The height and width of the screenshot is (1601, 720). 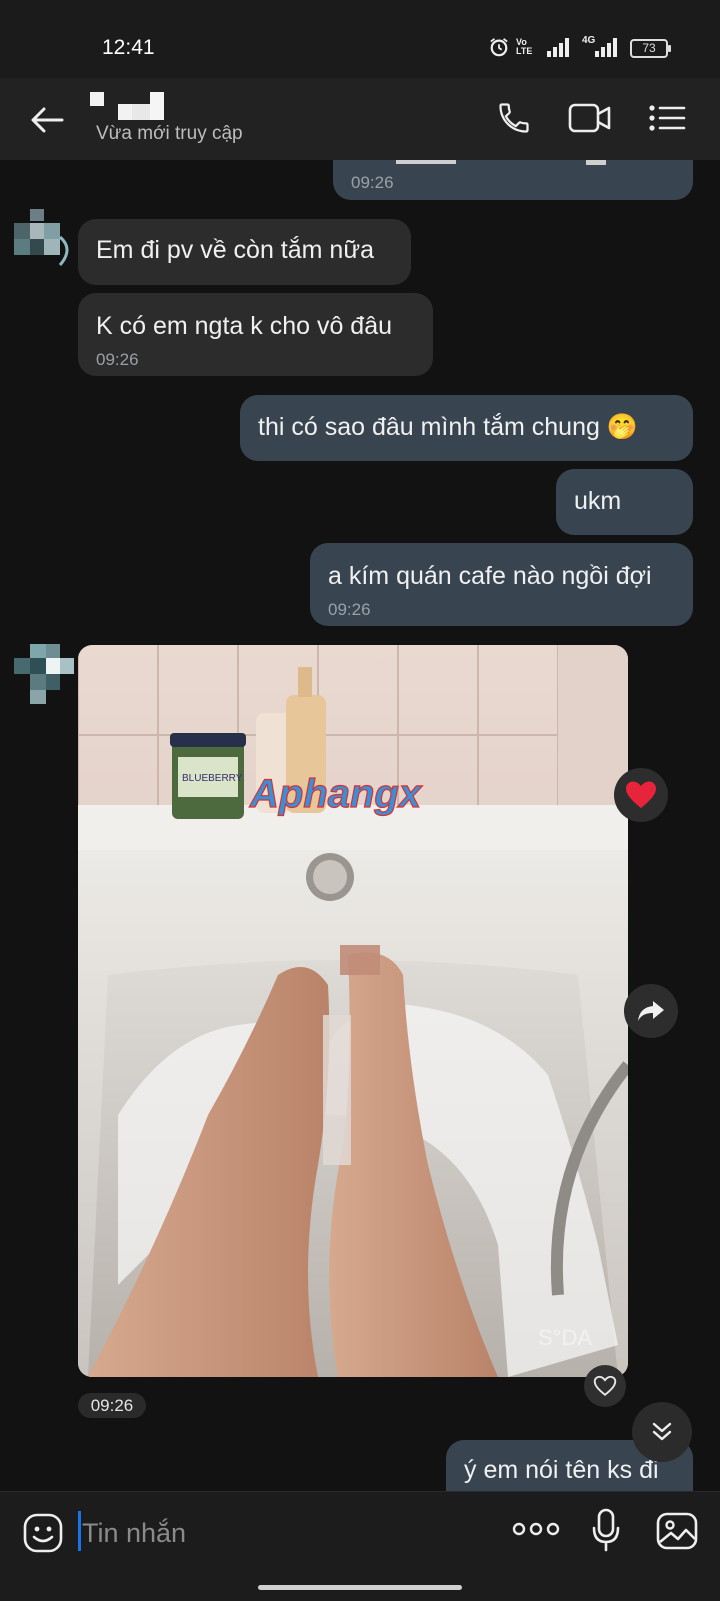 I want to click on microphone-icon, so click(x=606, y=1530).